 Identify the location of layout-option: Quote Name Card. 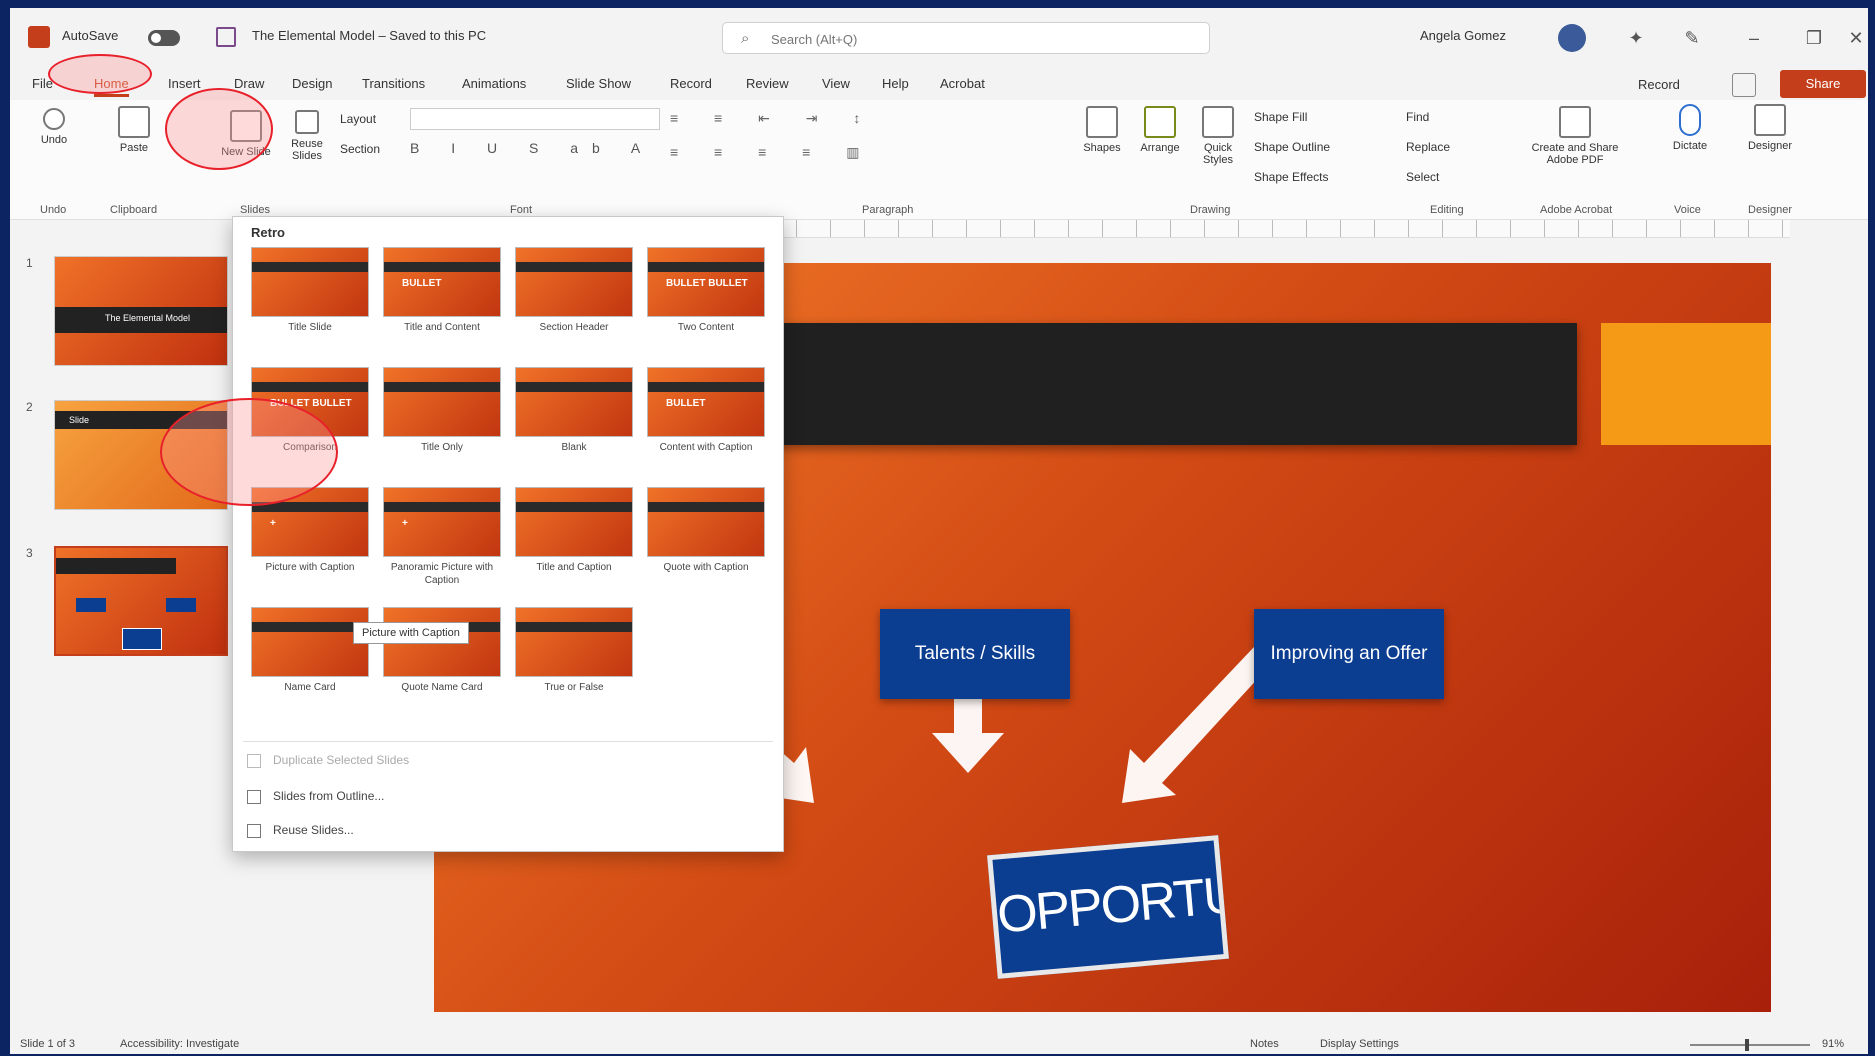
(442, 650).